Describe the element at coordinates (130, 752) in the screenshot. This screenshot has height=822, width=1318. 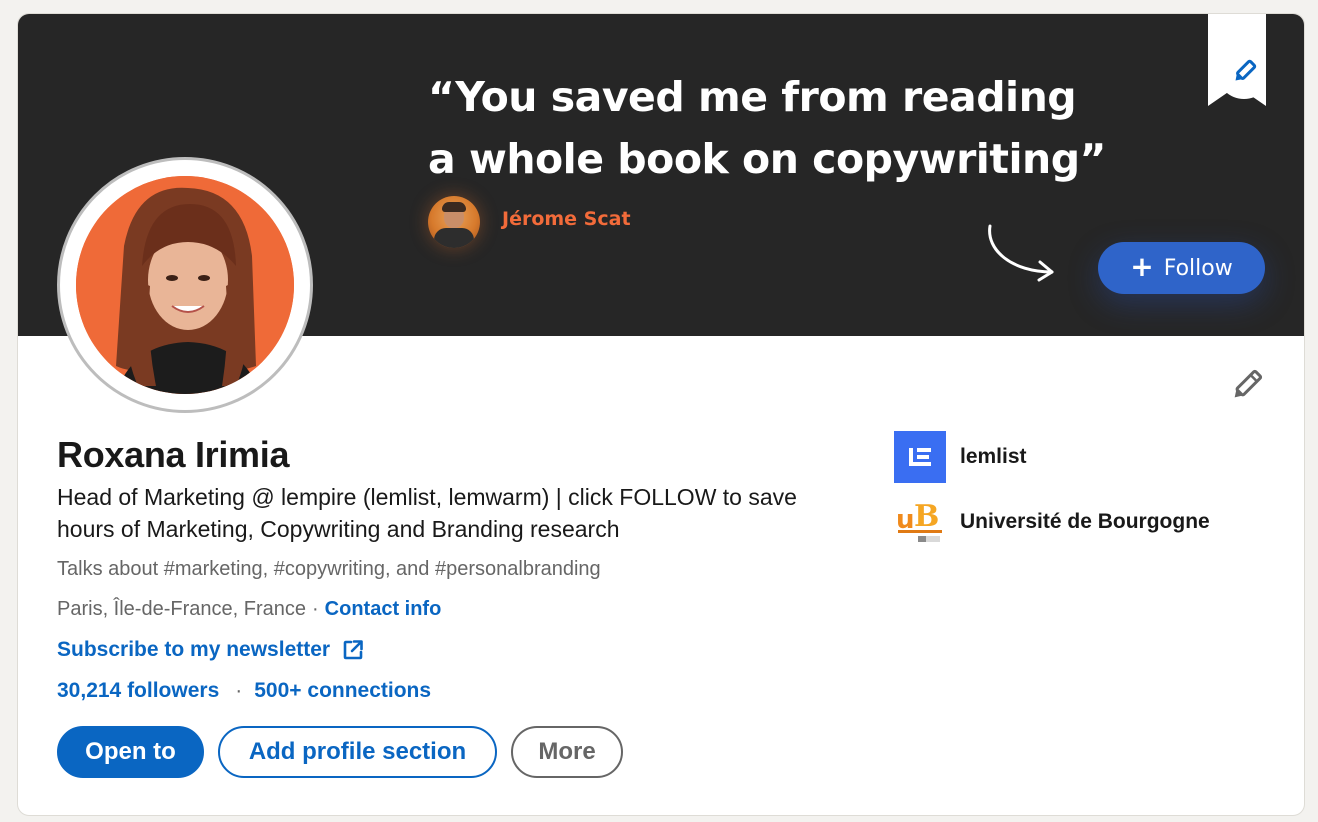
I see `open-to-button: Open to` at that location.